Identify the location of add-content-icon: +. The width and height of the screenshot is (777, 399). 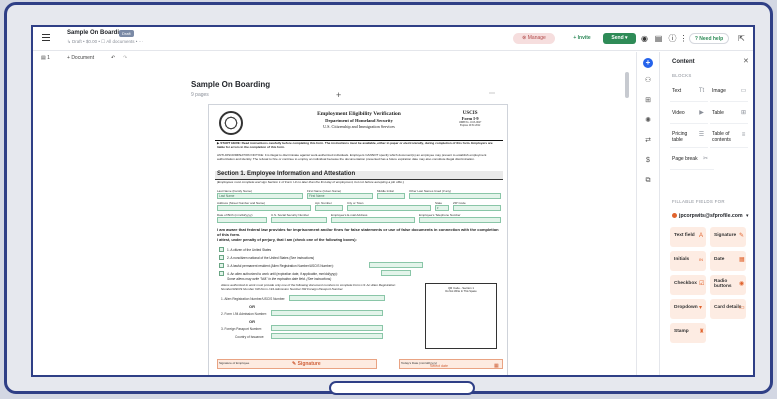
(648, 63).